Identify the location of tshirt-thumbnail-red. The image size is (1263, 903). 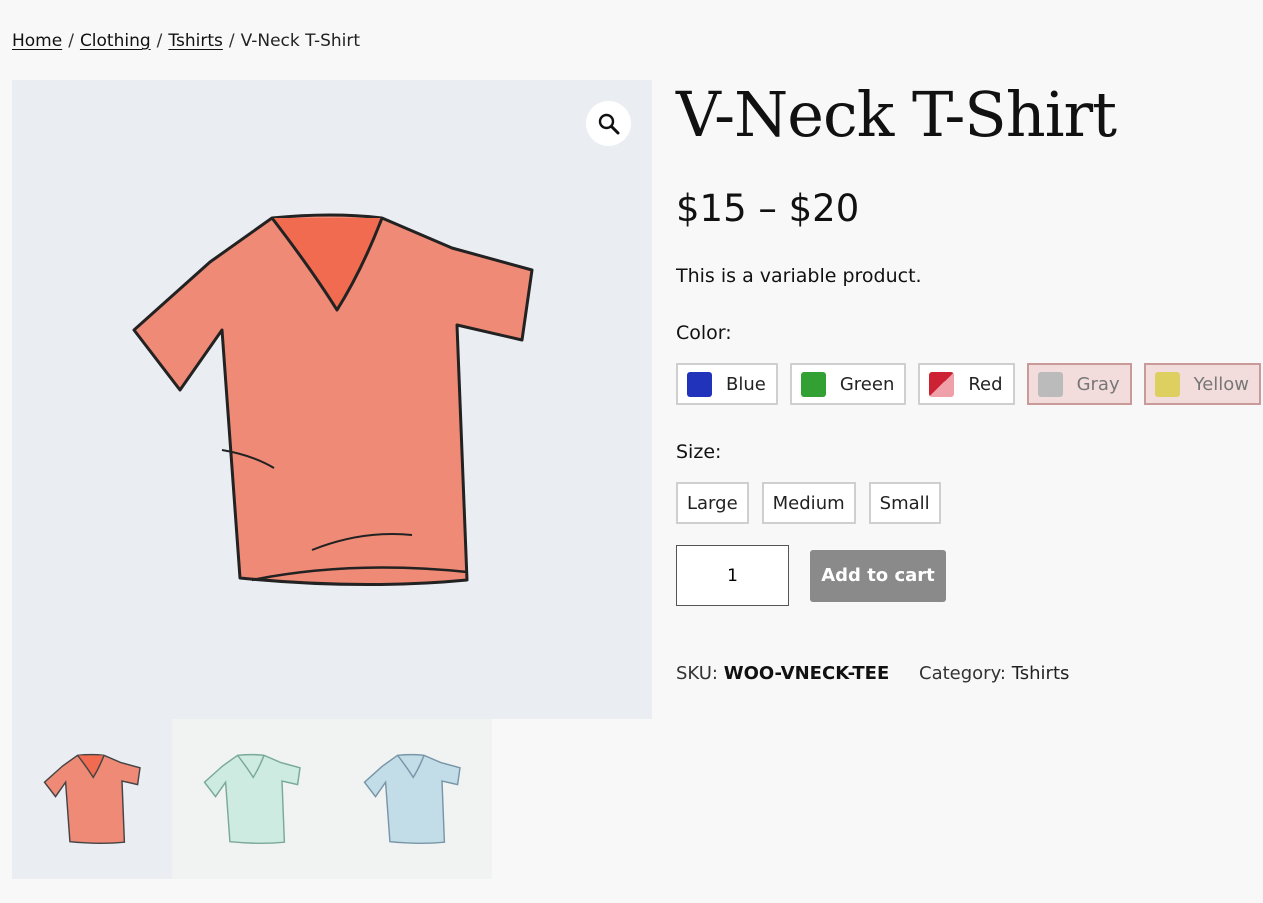
(92, 798).